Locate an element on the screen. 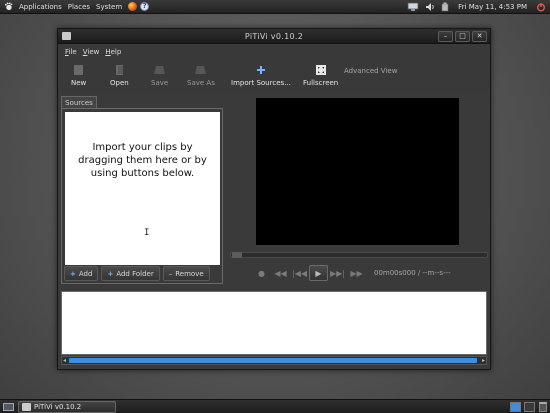 Image resolution: width=550 pixels, height=413 pixels. maximize-button: □ is located at coordinates (462, 36).